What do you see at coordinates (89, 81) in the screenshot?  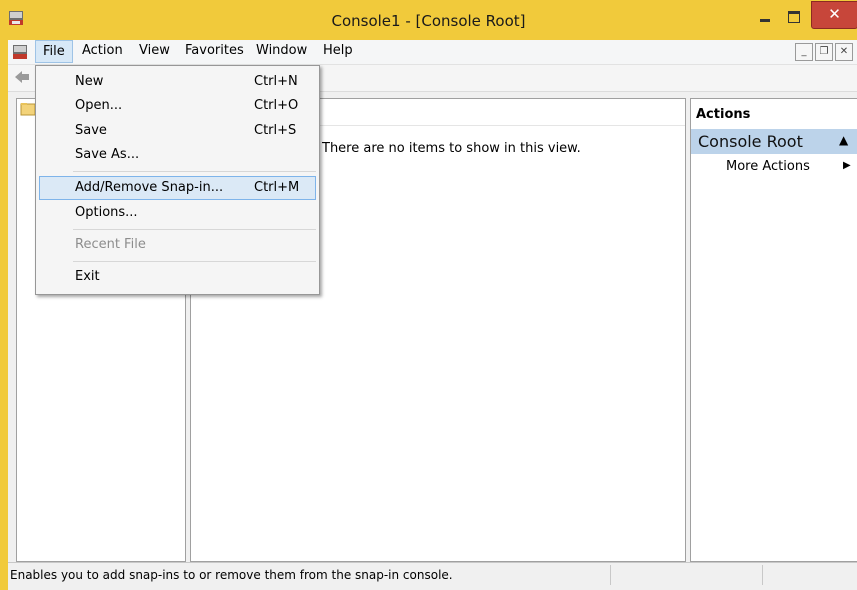 I see `menu-item-label: New` at bounding box center [89, 81].